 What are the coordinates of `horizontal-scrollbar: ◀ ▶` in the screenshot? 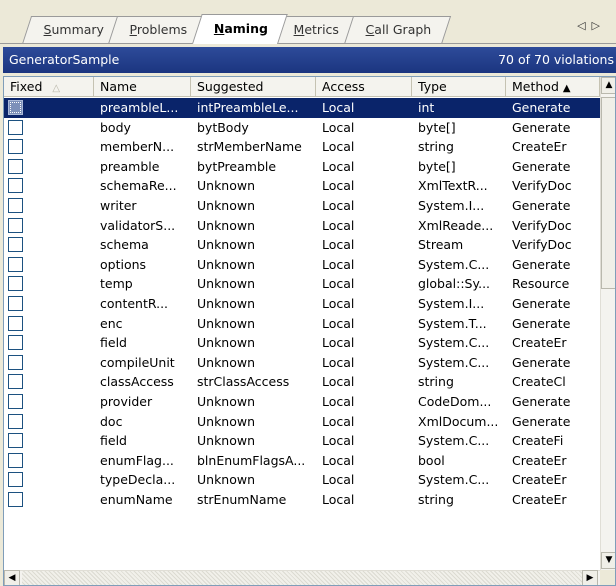 It's located at (302, 577).